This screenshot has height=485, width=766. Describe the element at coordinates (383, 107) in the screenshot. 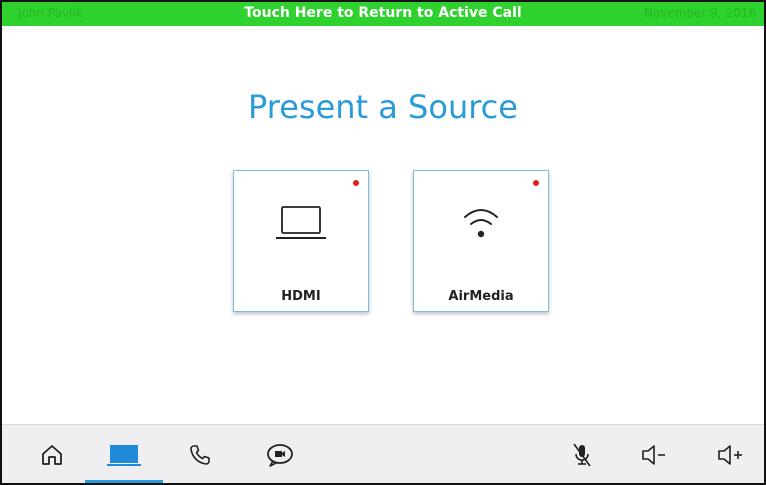

I see `page-title: Present a Source` at that location.